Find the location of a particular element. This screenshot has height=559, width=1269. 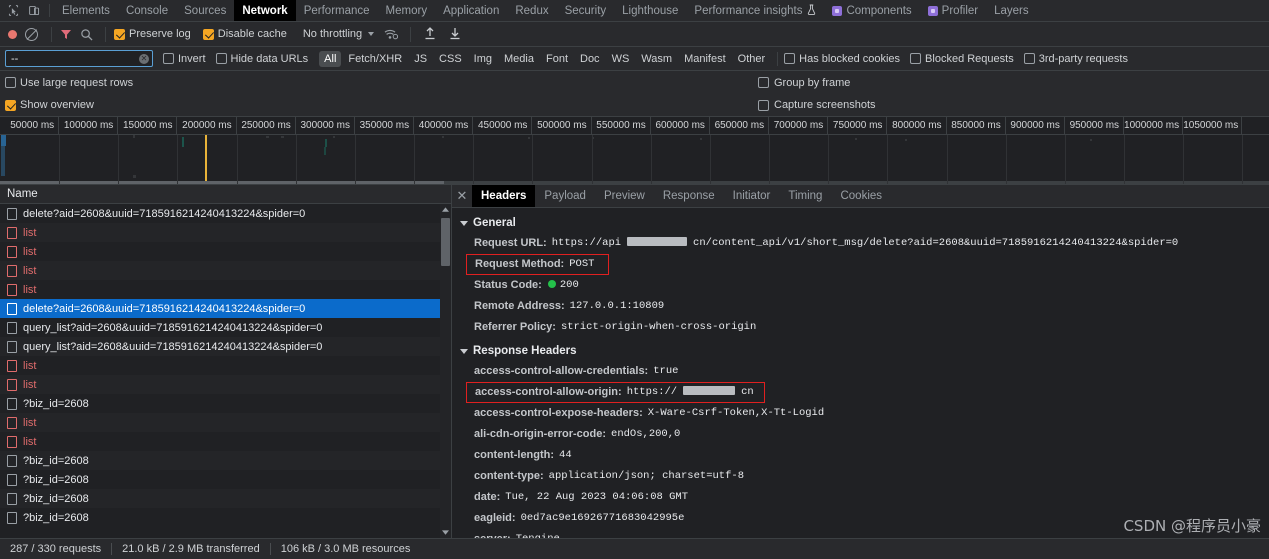

tab-timing: Timing is located at coordinates (805, 196).